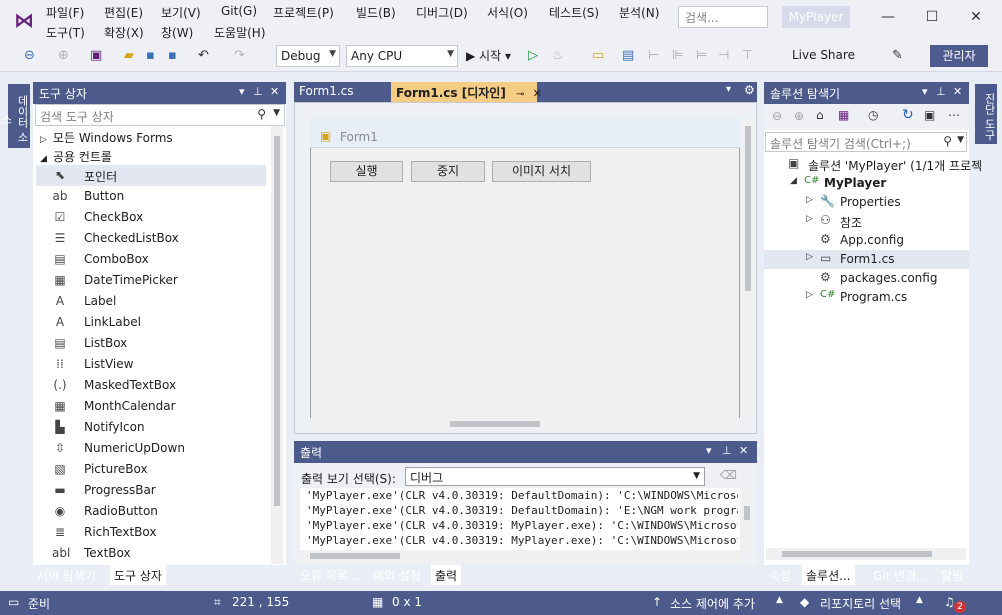  I want to click on menu-tools: 도구(T), so click(65, 32).